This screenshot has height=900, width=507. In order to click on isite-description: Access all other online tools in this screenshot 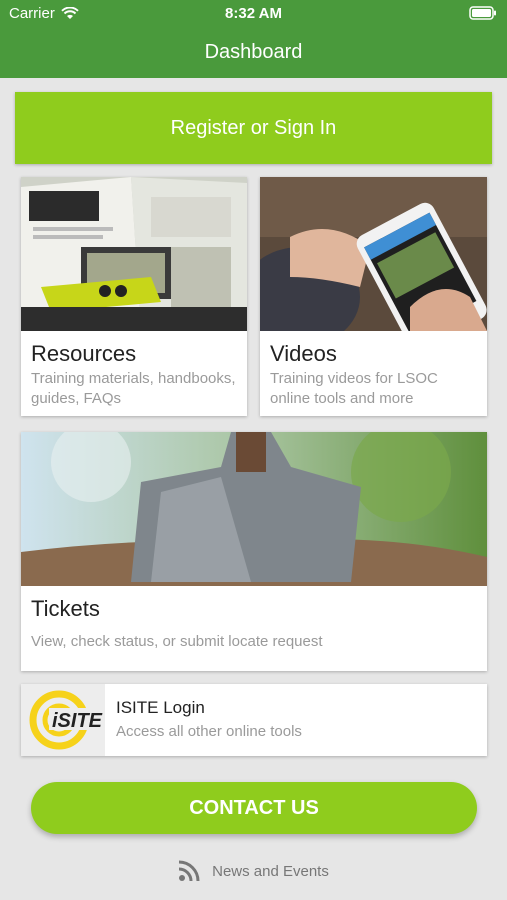, I will do `click(209, 731)`.